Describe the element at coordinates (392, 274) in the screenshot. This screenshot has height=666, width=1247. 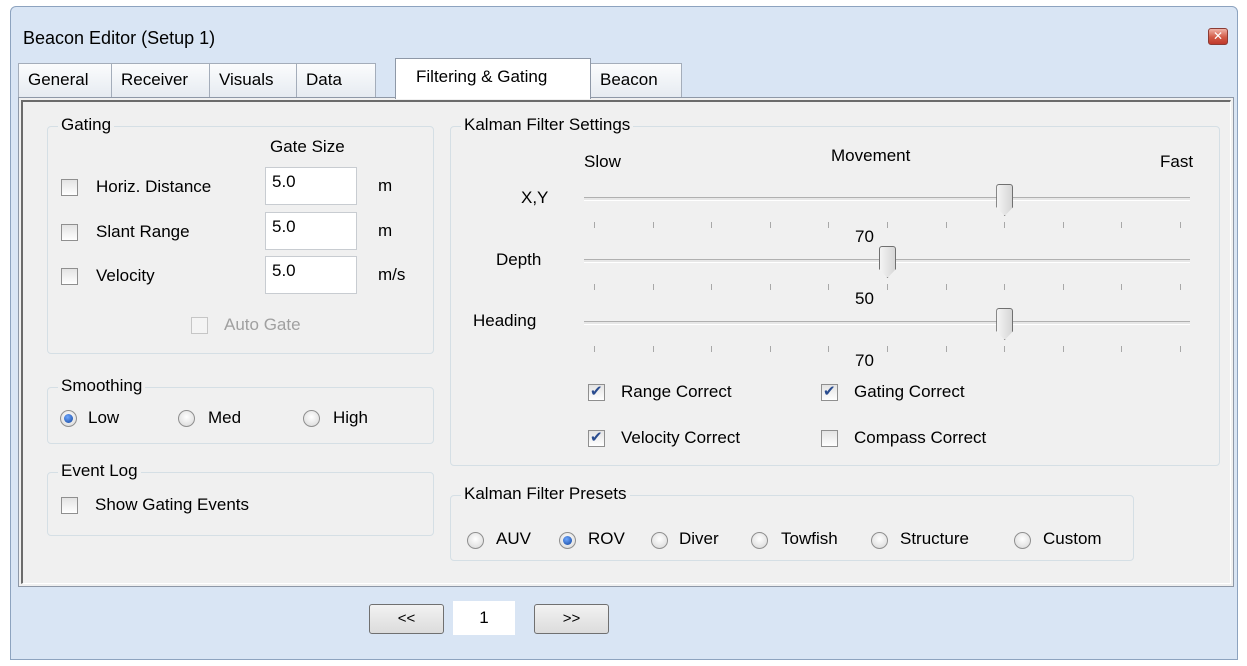
I see `velocity-unit: m/s` at that location.